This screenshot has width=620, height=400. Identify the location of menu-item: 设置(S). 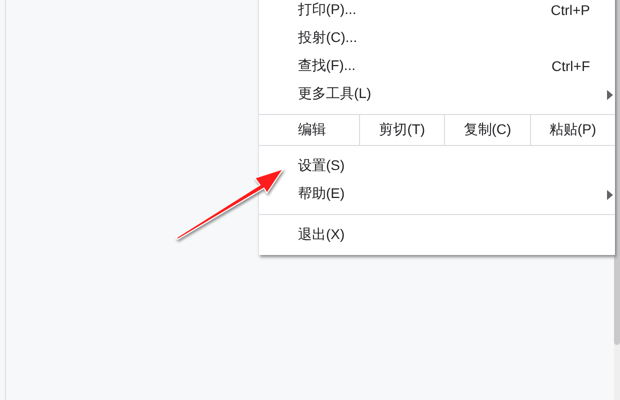
(437, 166).